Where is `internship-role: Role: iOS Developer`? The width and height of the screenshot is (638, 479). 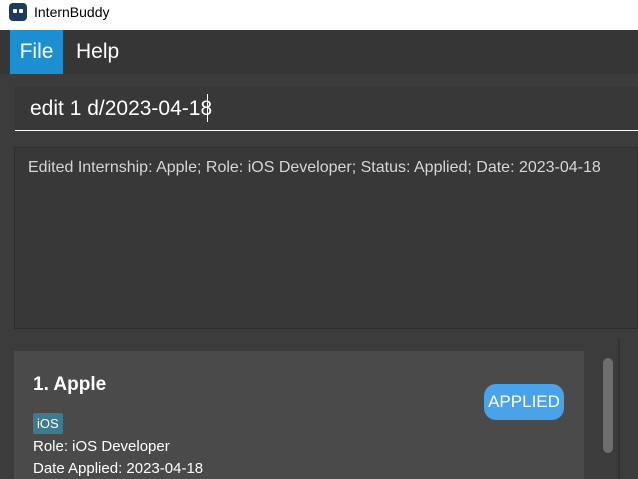
internship-role: Role: iOS Developer is located at coordinates (101, 446).